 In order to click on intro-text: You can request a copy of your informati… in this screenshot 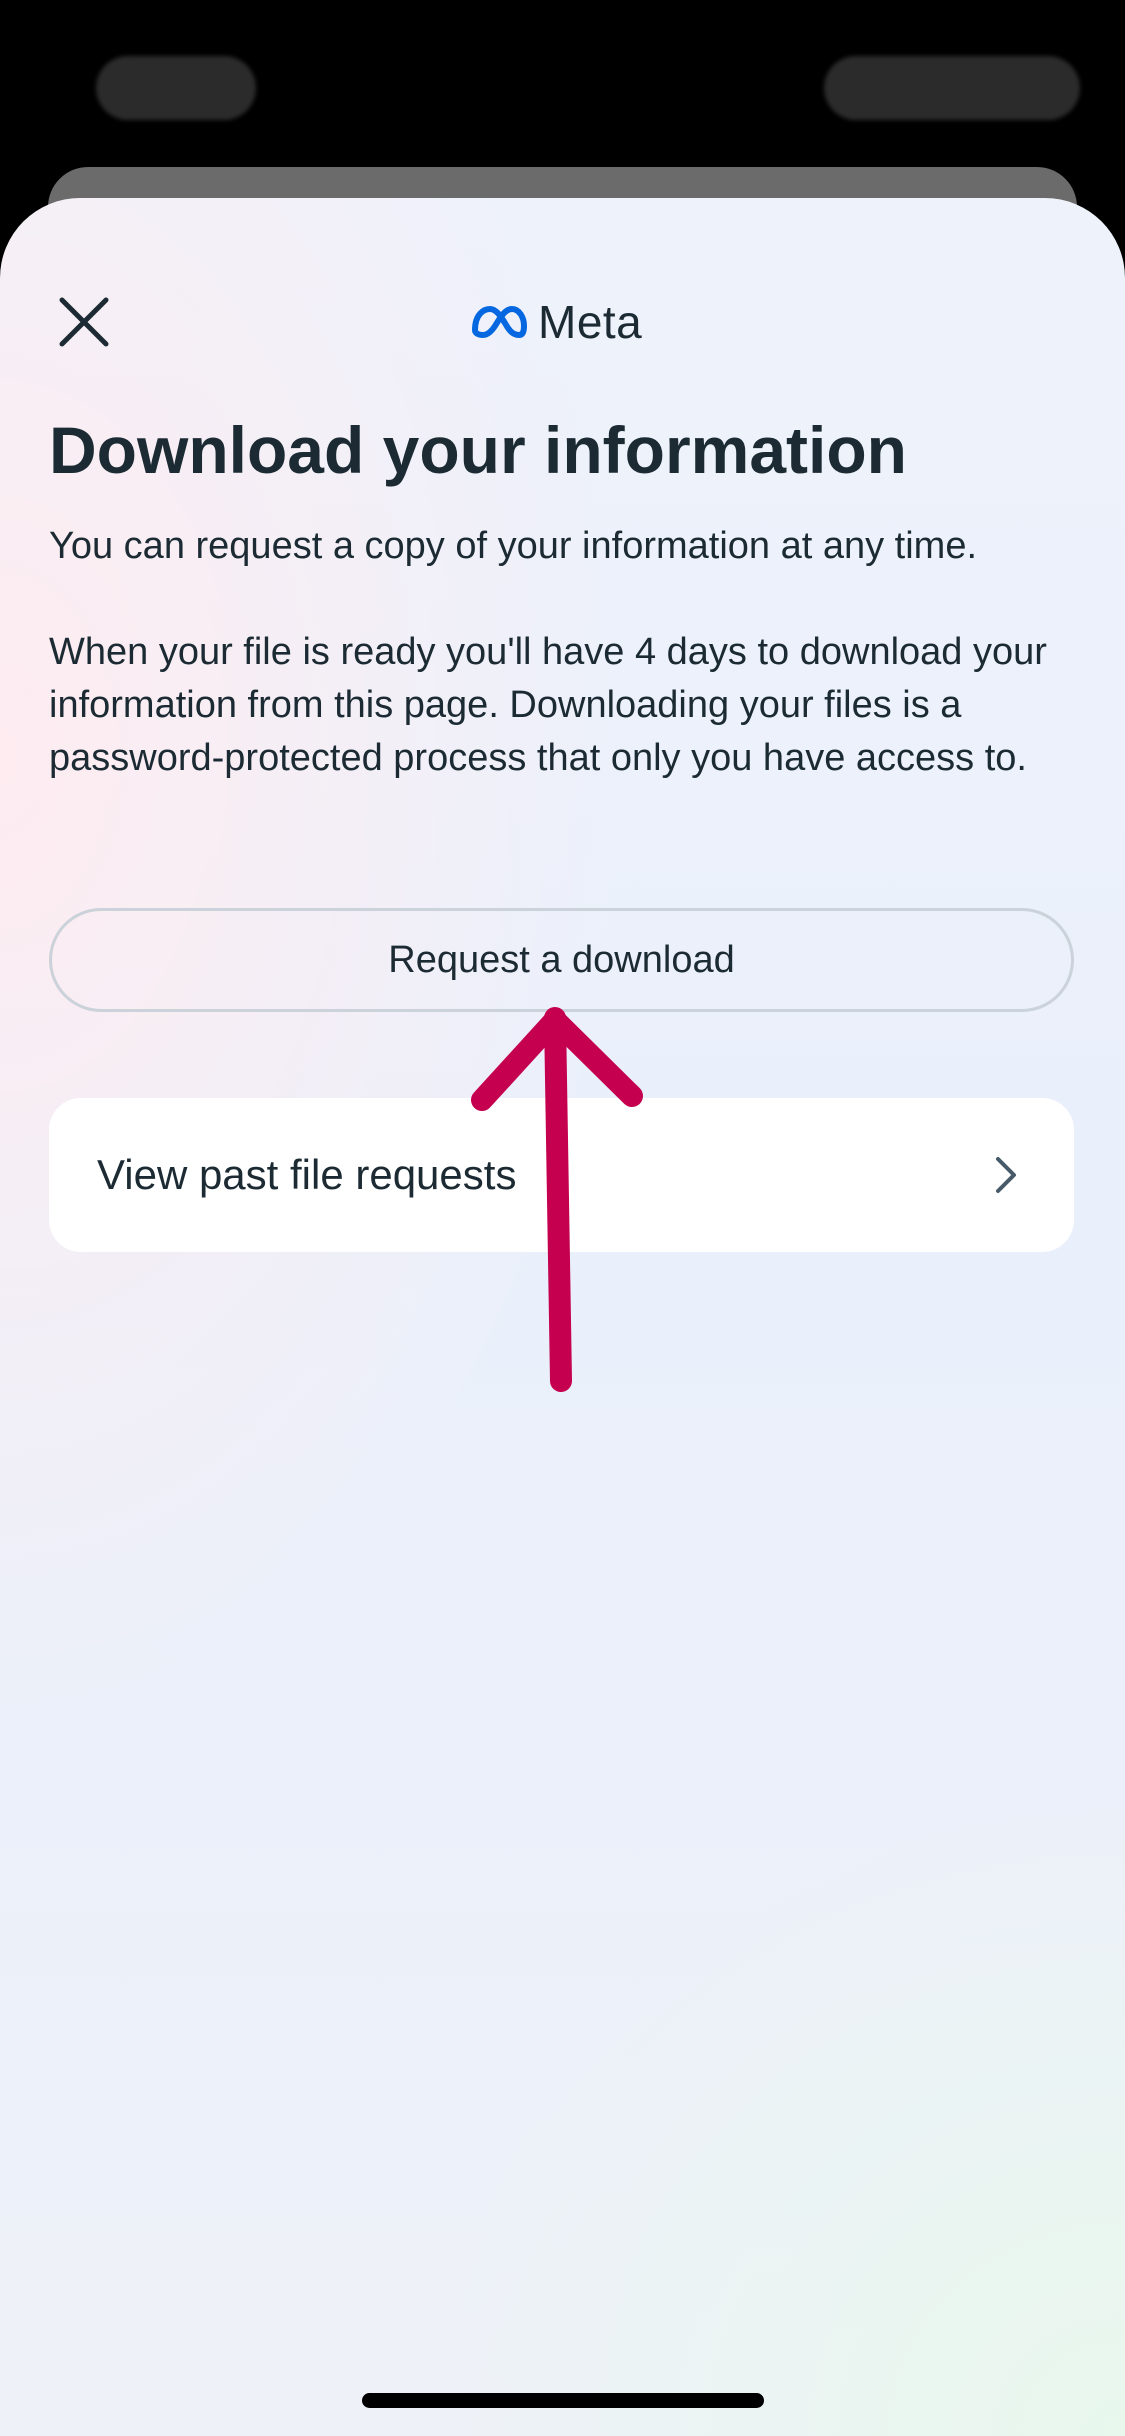, I will do `click(513, 546)`.